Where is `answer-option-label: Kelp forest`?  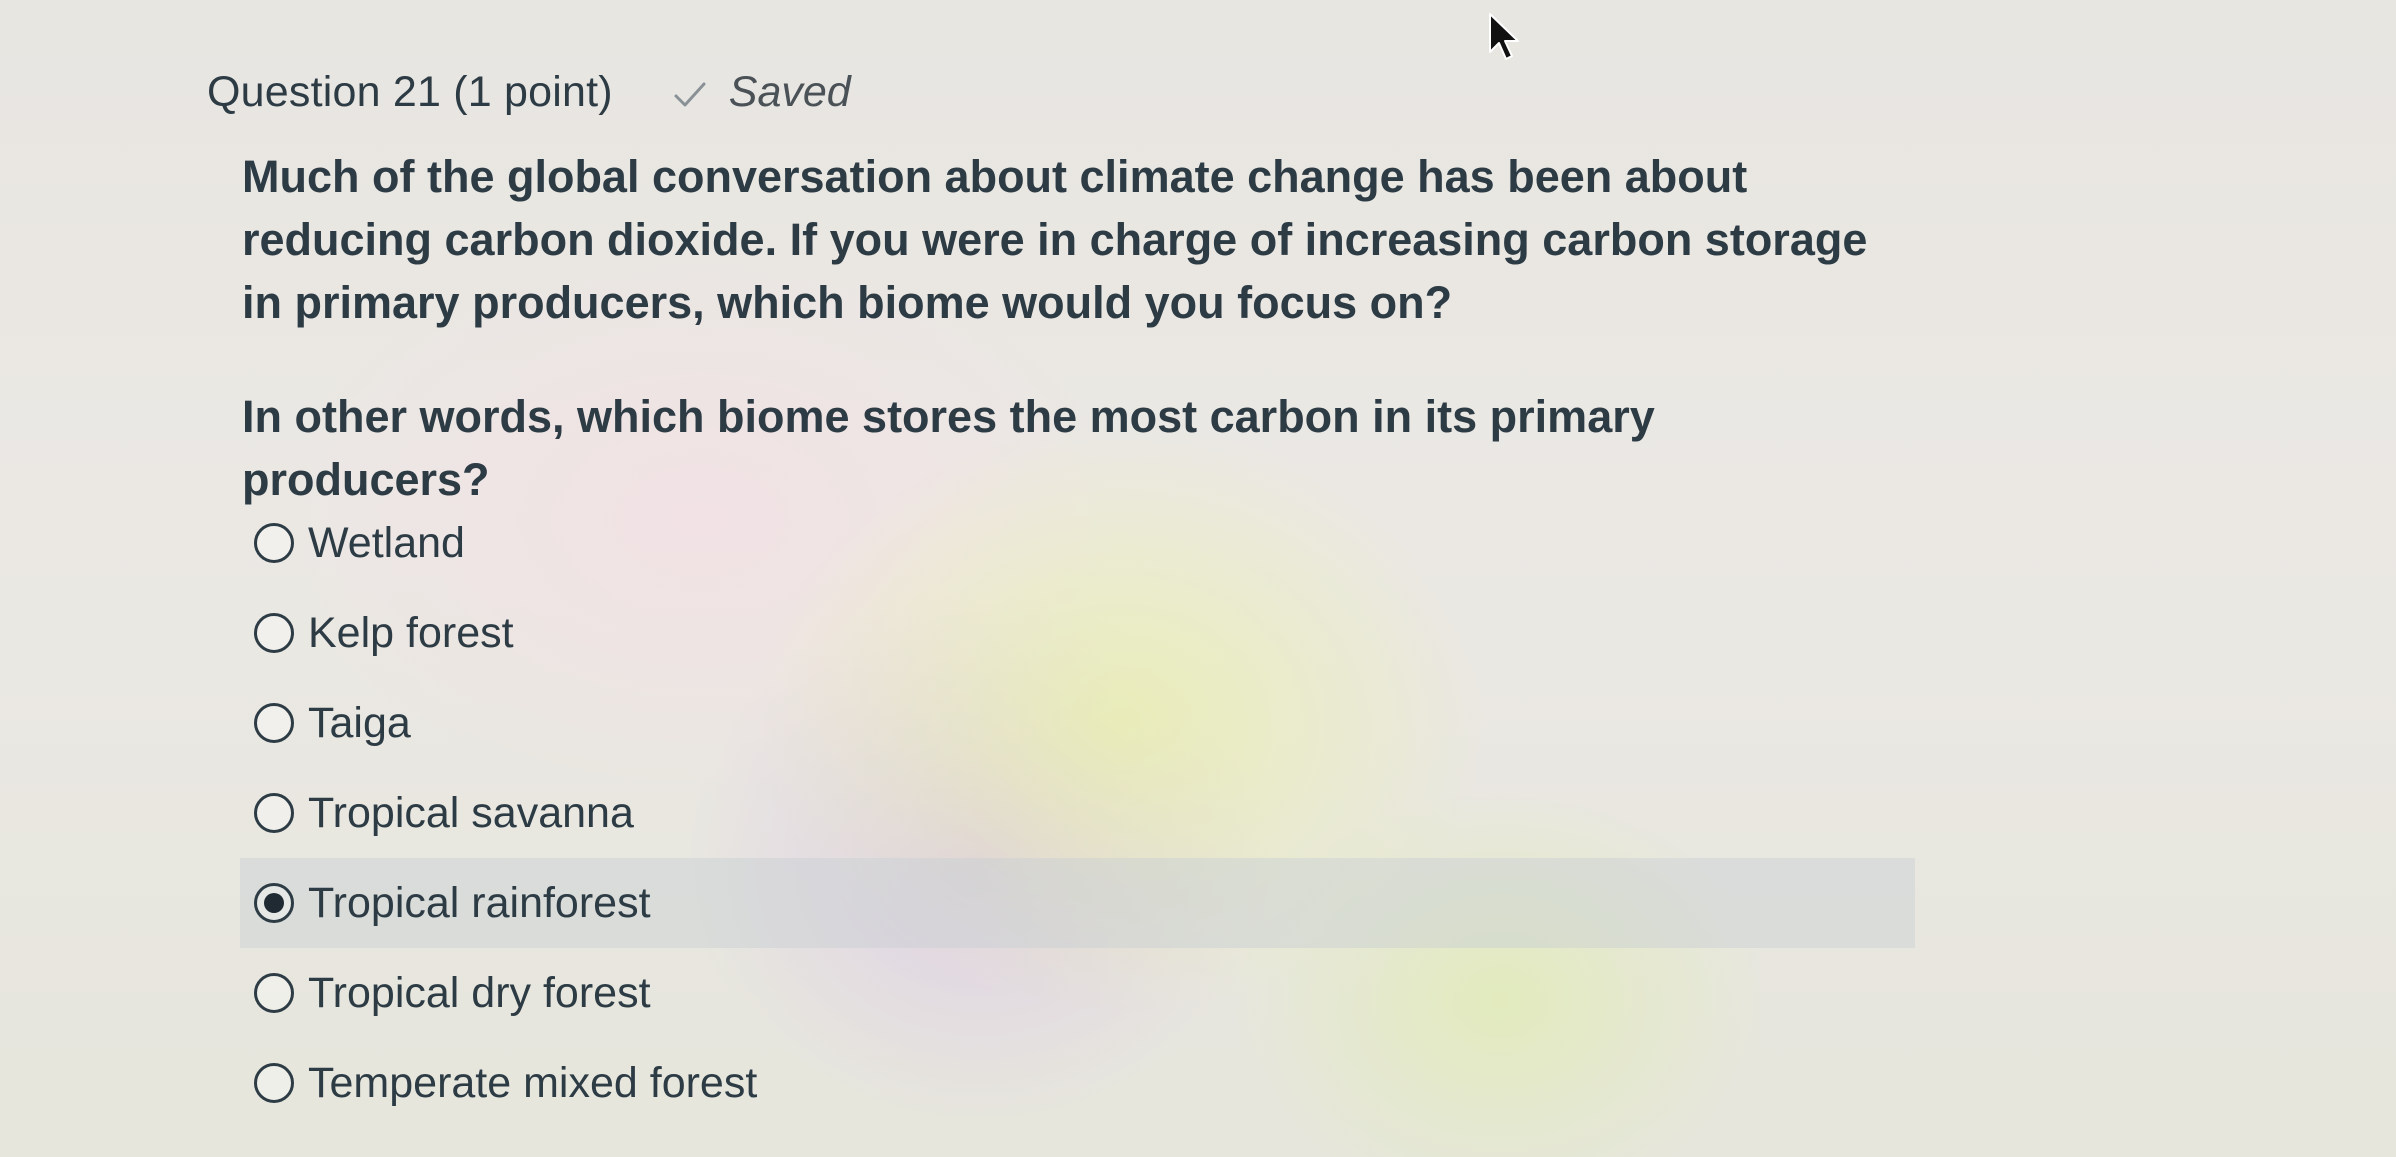
answer-option-label: Kelp forest is located at coordinates (411, 632).